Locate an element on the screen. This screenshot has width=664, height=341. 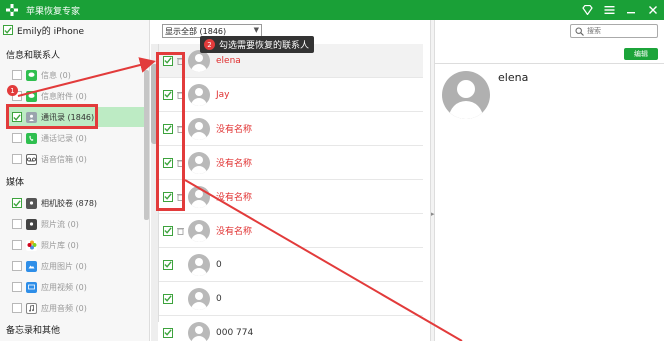
device-row: Emily的 iPhone is located at coordinates (75, 30).